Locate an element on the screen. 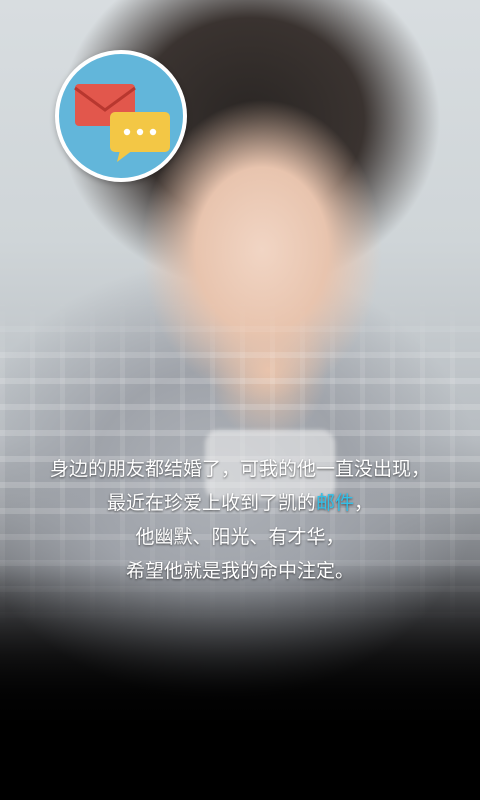 This screenshot has height=800, width=480. caption-line-2: 最近在珍爱上收到了凯的邮件， is located at coordinates (240, 503).